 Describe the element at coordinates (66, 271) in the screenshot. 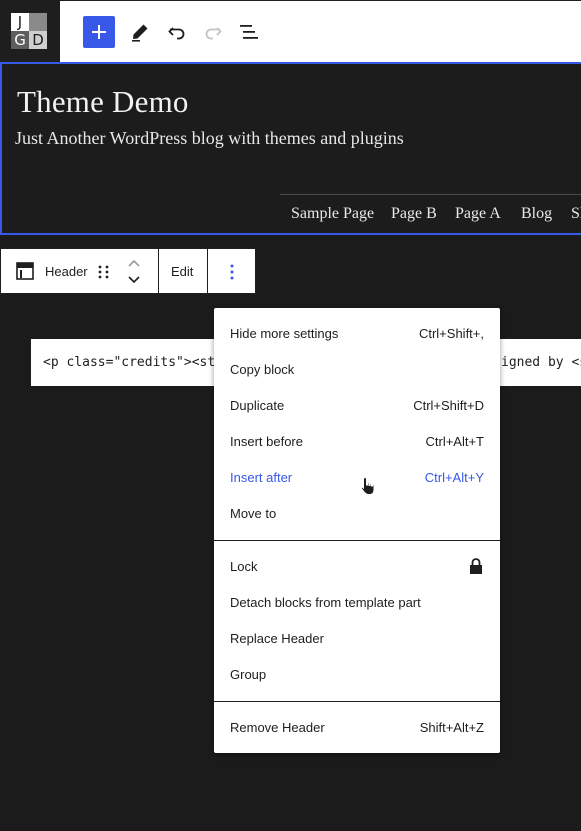

I see `block-type-label: Header` at that location.